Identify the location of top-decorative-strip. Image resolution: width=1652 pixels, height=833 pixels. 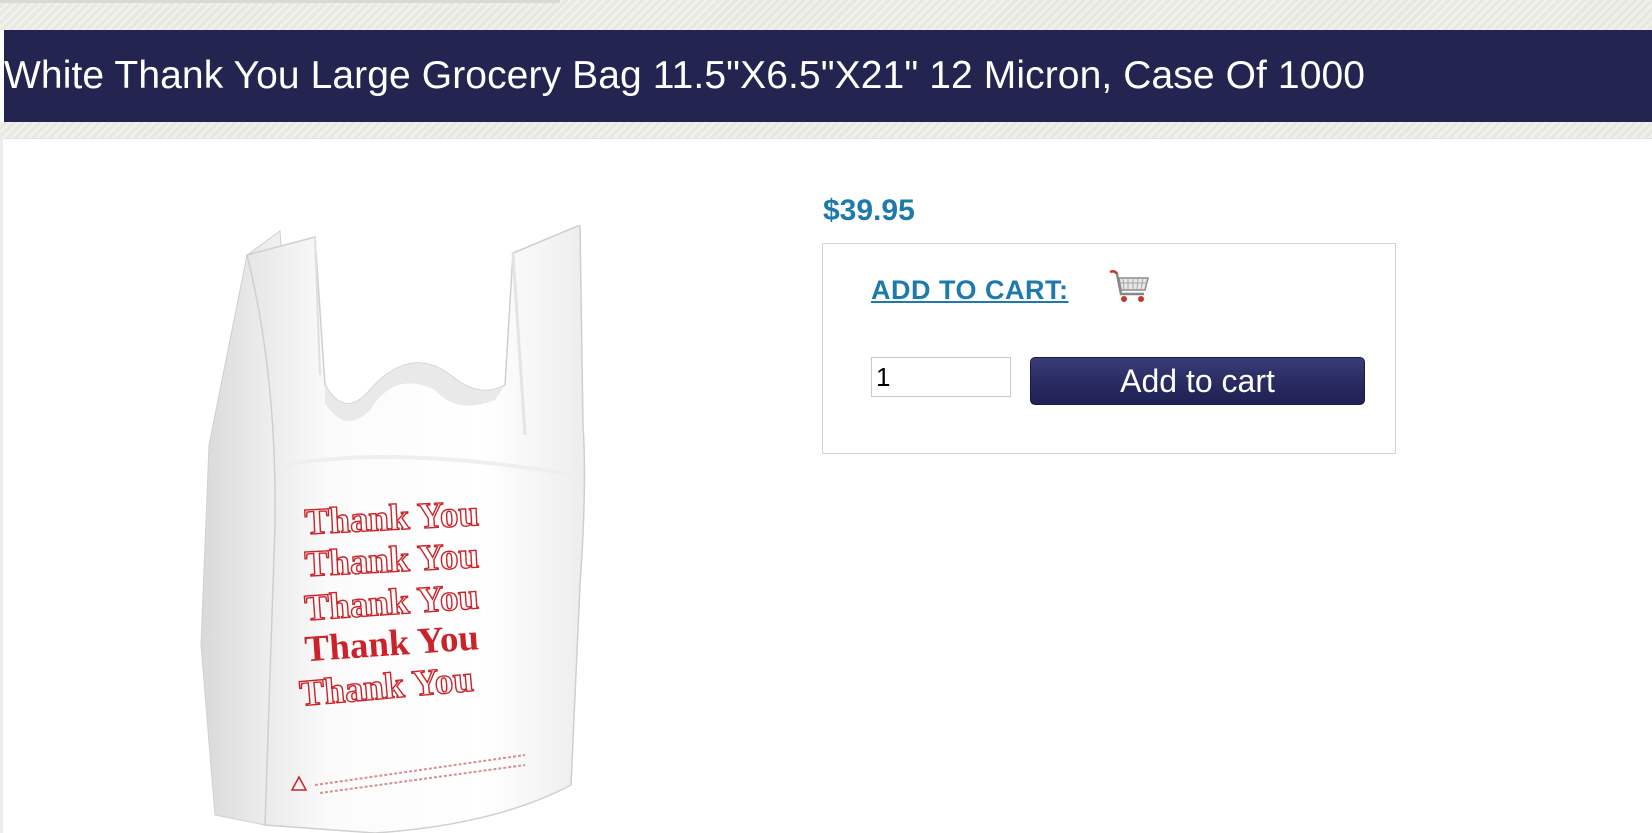
(826, 15).